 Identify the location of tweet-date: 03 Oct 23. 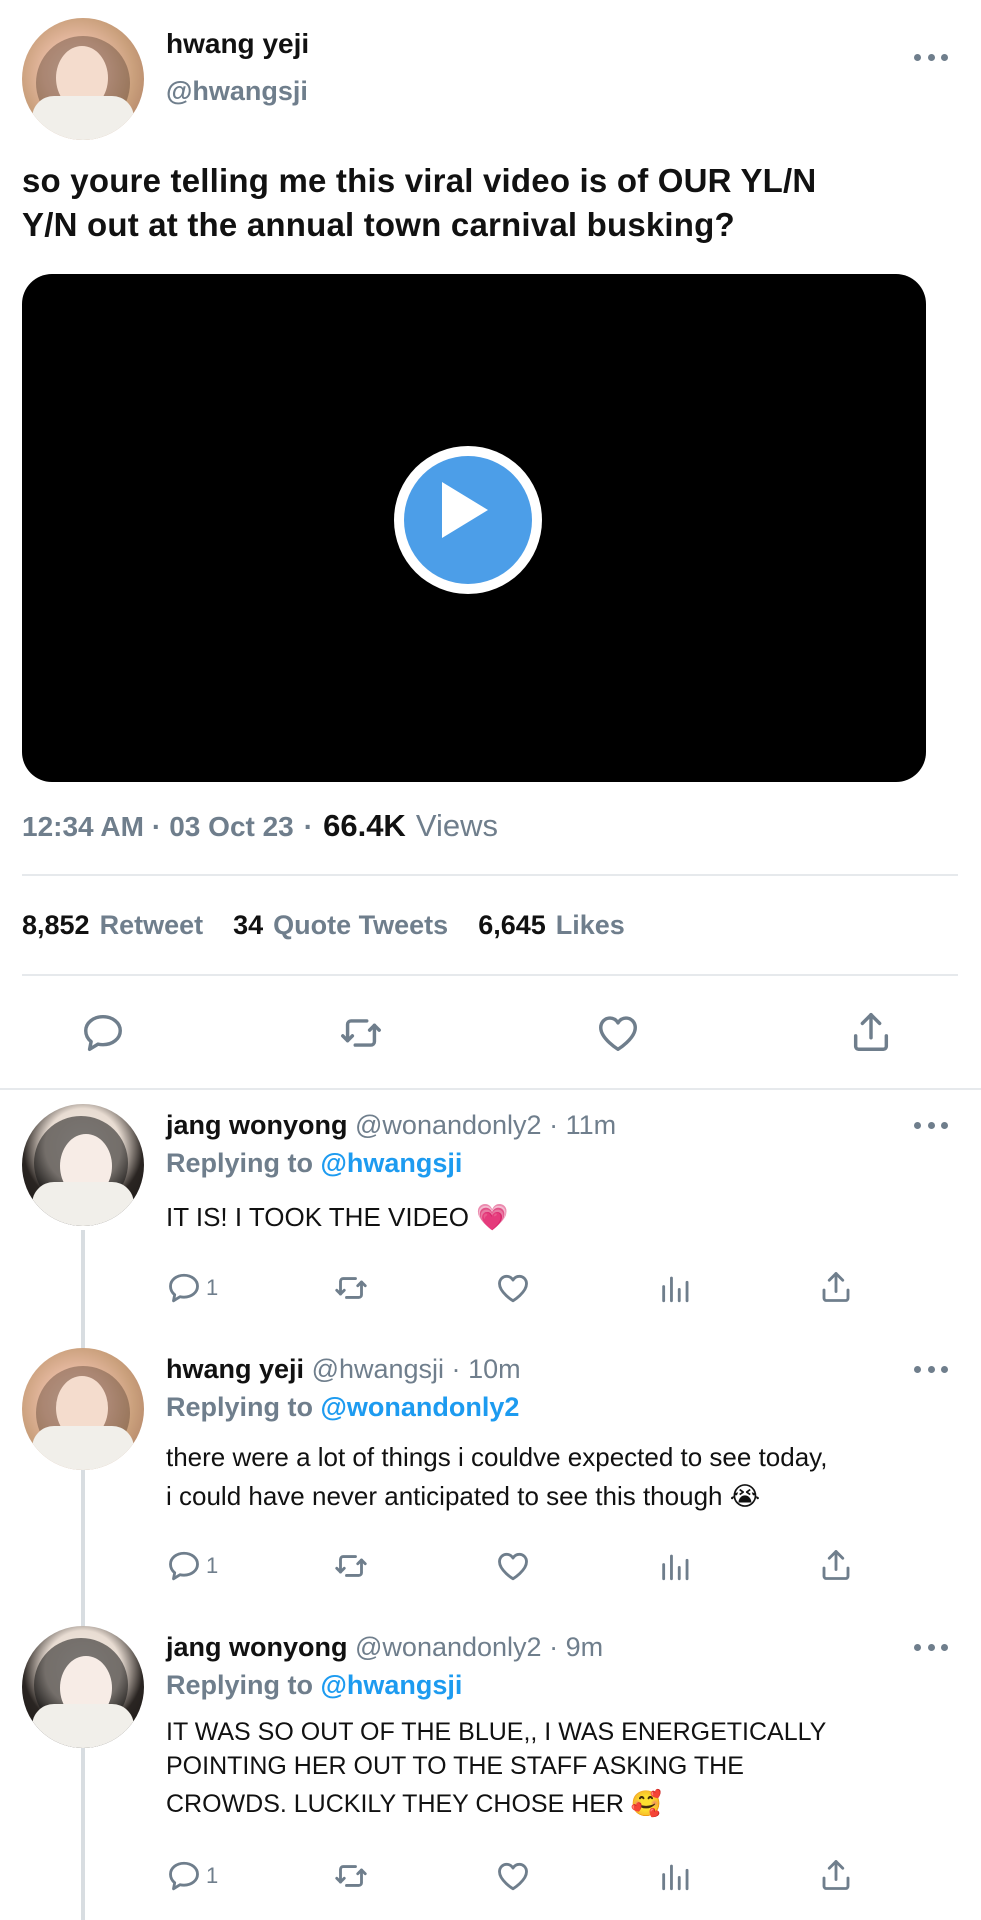
(231, 826).